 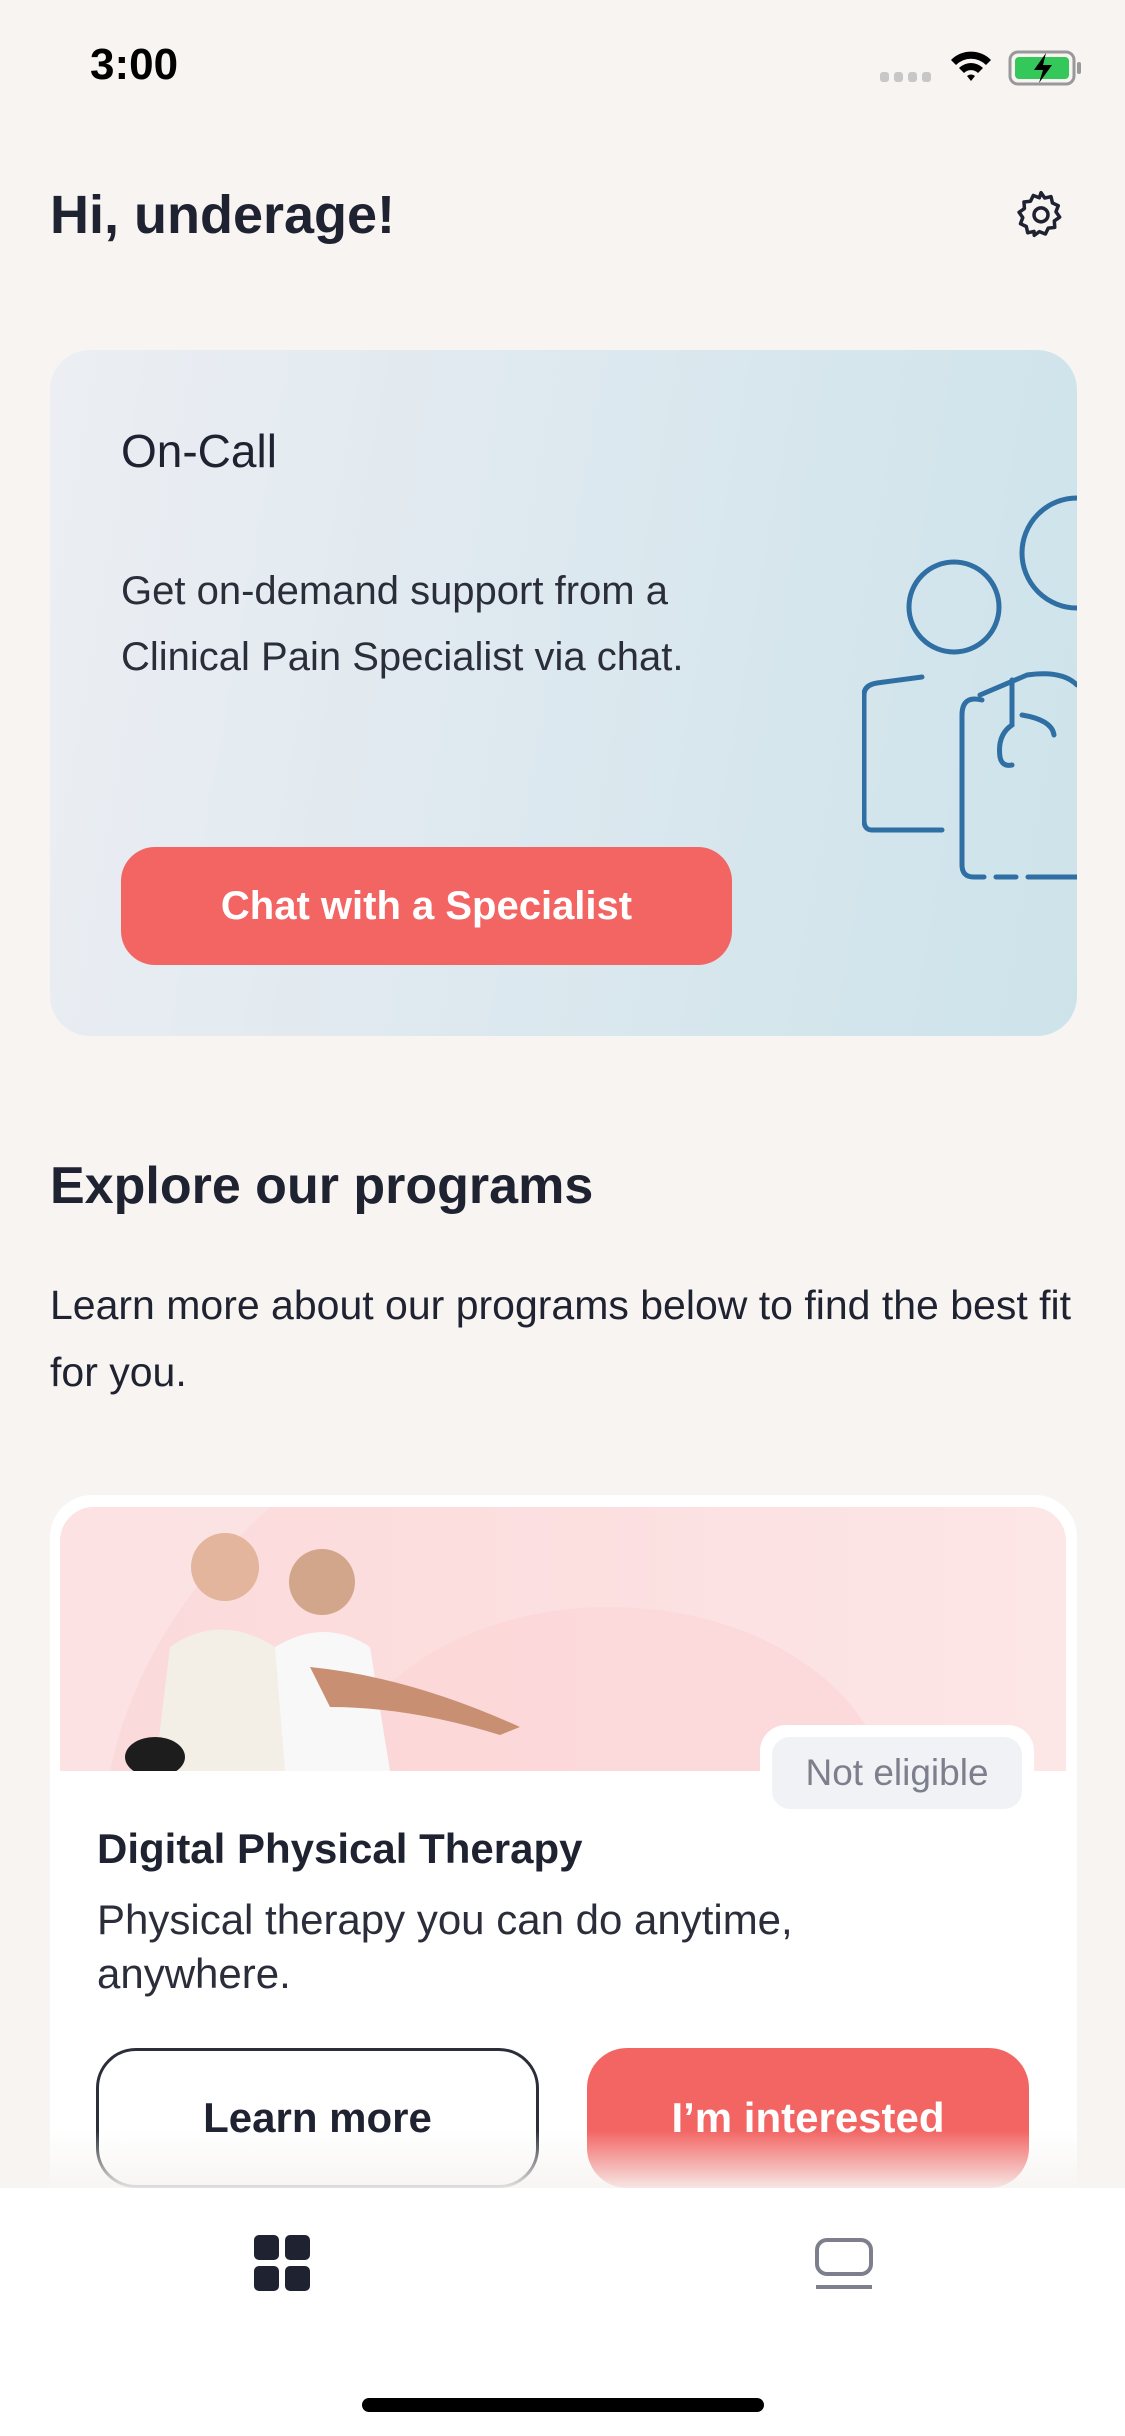 I want to click on cellular-signal-icon, so click(x=905, y=77).